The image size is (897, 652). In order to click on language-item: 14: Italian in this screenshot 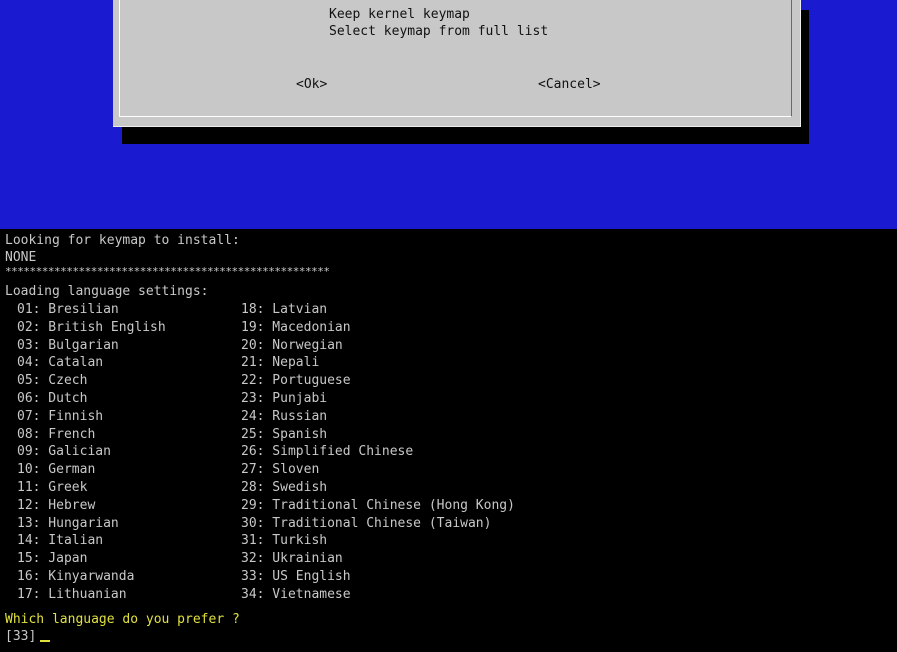, I will do `click(60, 541)`.